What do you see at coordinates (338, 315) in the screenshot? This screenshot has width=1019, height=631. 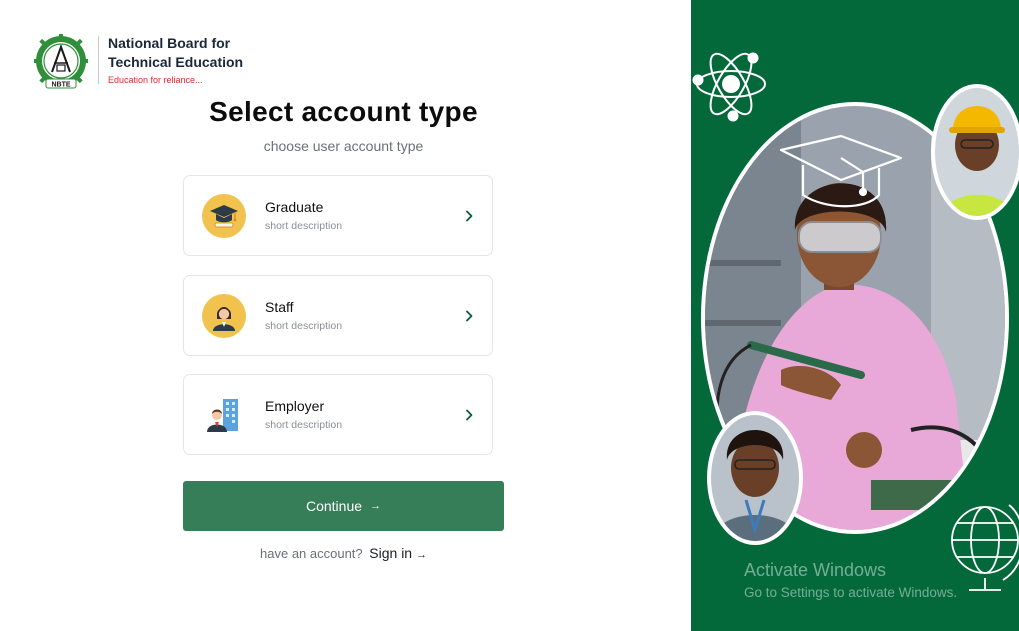 I see `account-card-staff: Staff short description` at bounding box center [338, 315].